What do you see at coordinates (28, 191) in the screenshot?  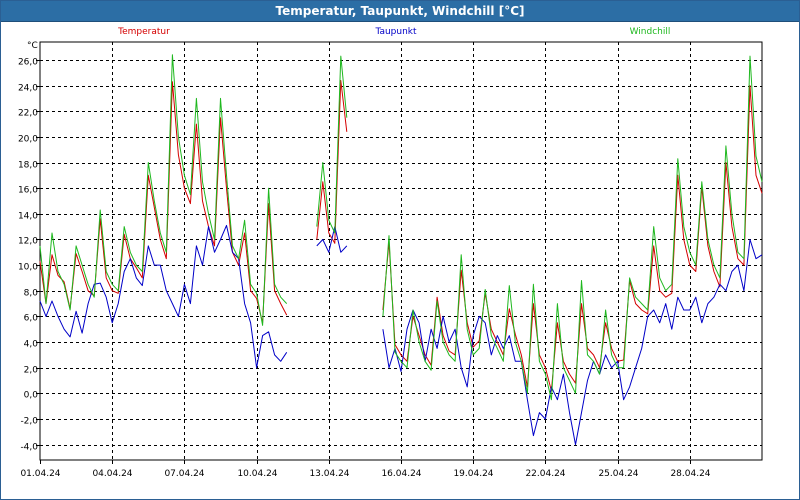 I see `y-tick-label: 16,0` at bounding box center [28, 191].